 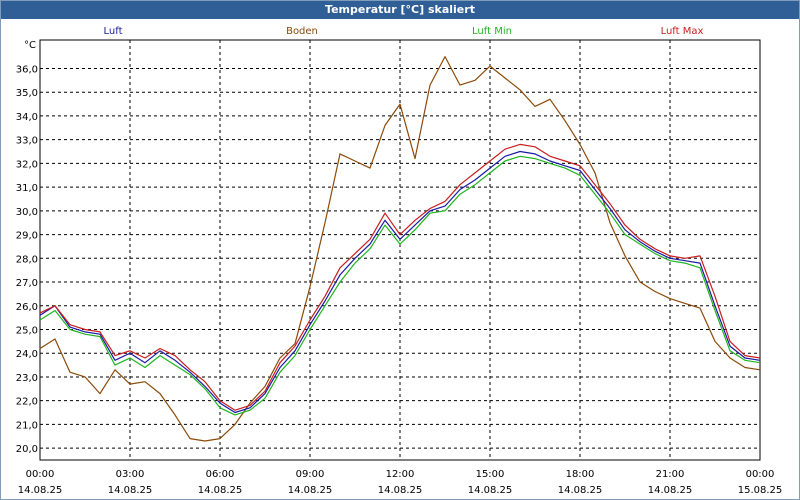 I want to click on x-tick-time: 21:00, so click(x=670, y=474).